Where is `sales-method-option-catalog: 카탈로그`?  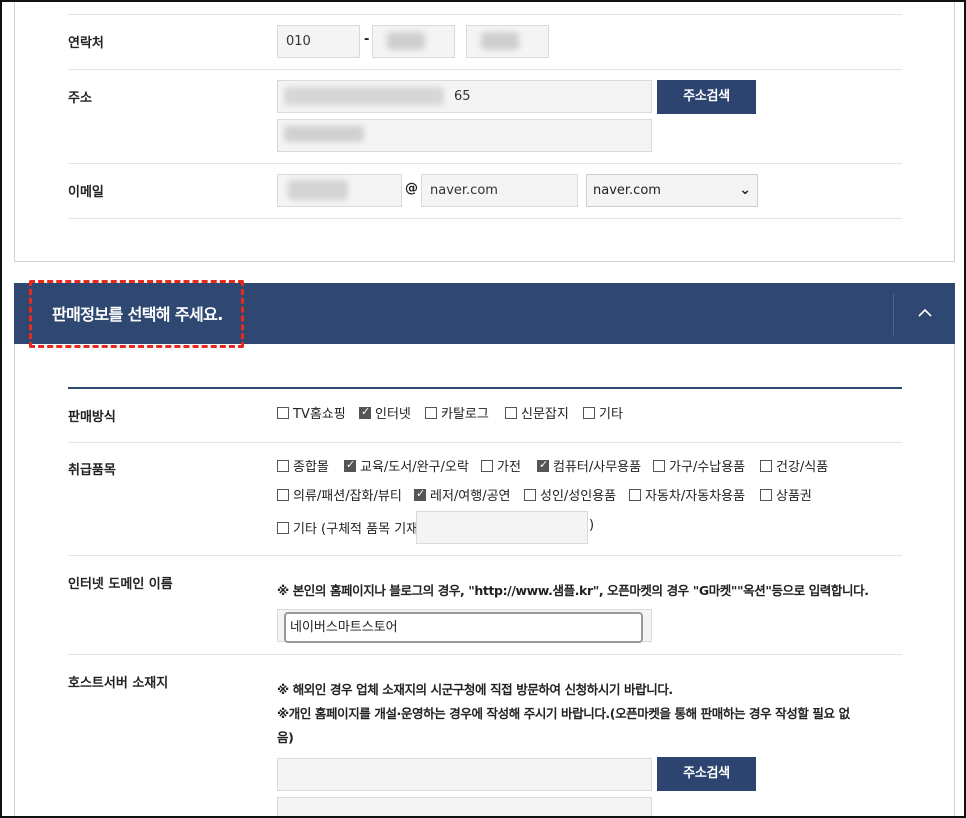
sales-method-option-catalog: 카탈로그 is located at coordinates (457, 412).